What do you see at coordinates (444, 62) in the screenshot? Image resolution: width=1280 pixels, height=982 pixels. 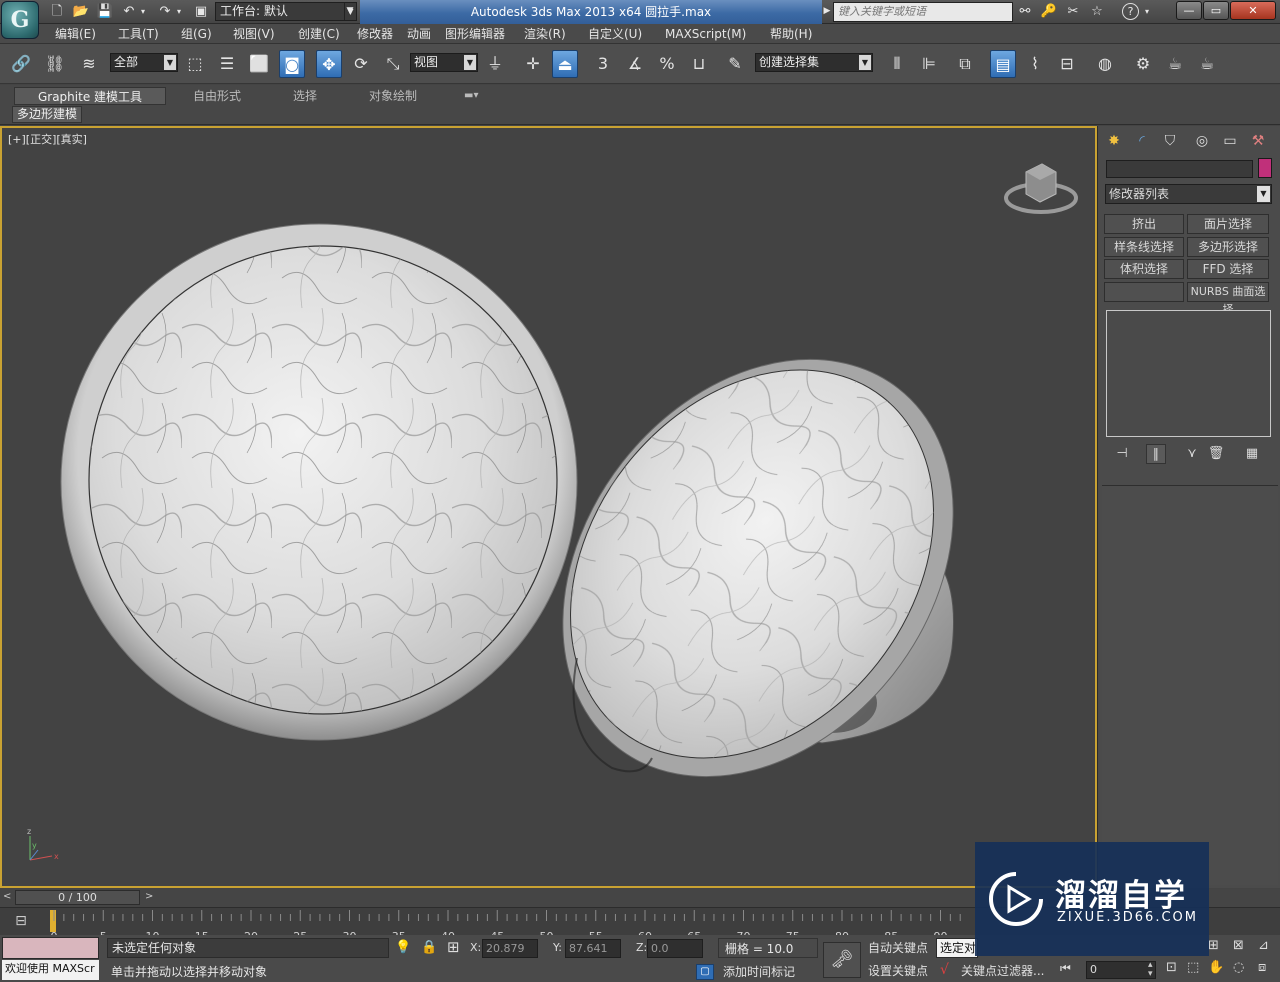 I see `reference-coordinate-dropdown: 视图 ▼` at bounding box center [444, 62].